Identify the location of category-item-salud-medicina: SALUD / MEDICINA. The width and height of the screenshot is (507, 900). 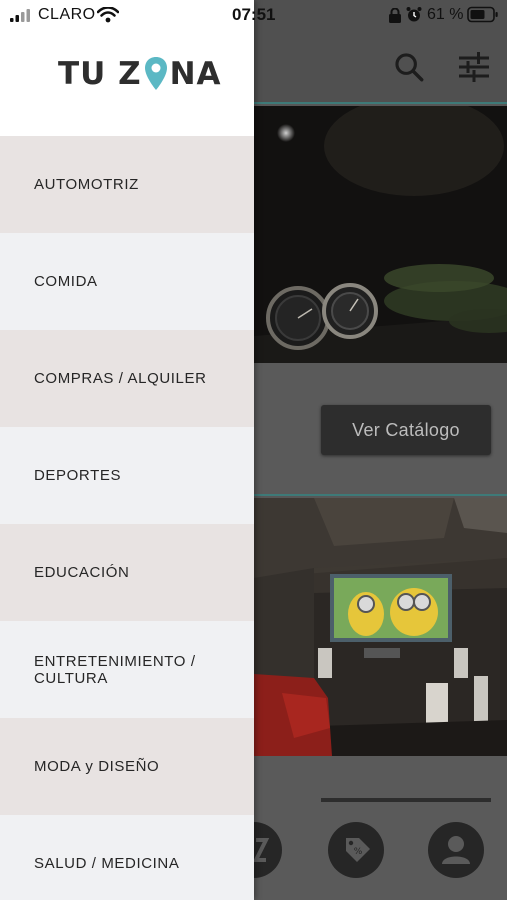
(127, 857).